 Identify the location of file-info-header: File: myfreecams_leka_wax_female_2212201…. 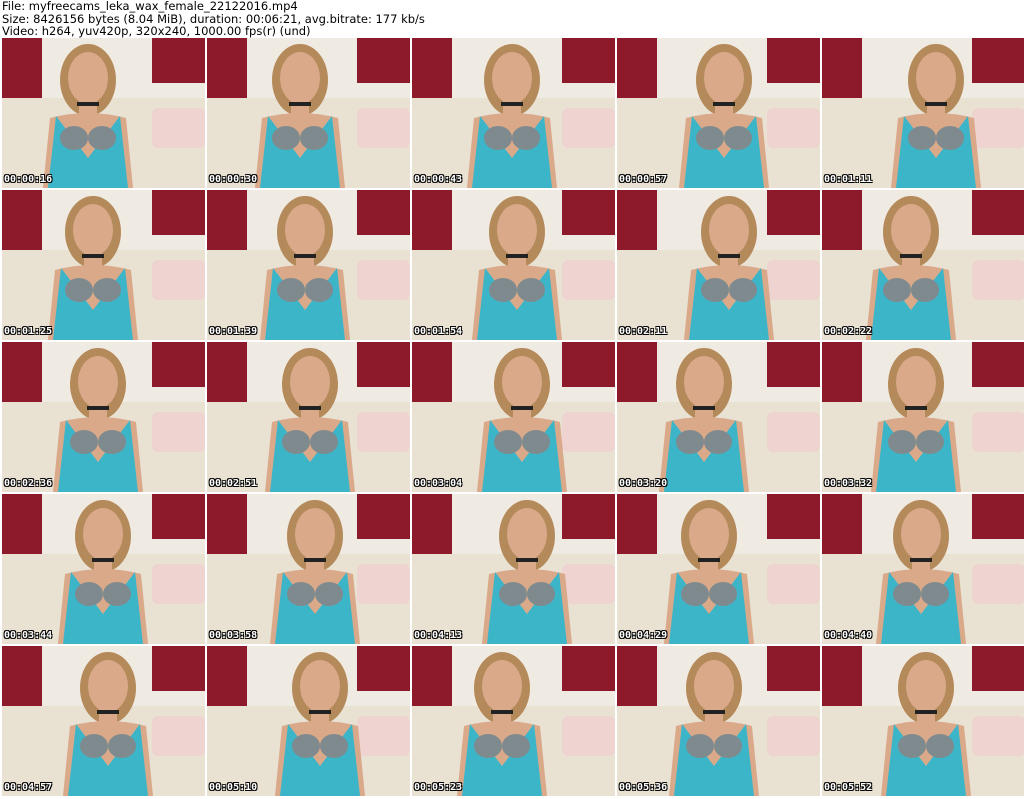
(512, 19).